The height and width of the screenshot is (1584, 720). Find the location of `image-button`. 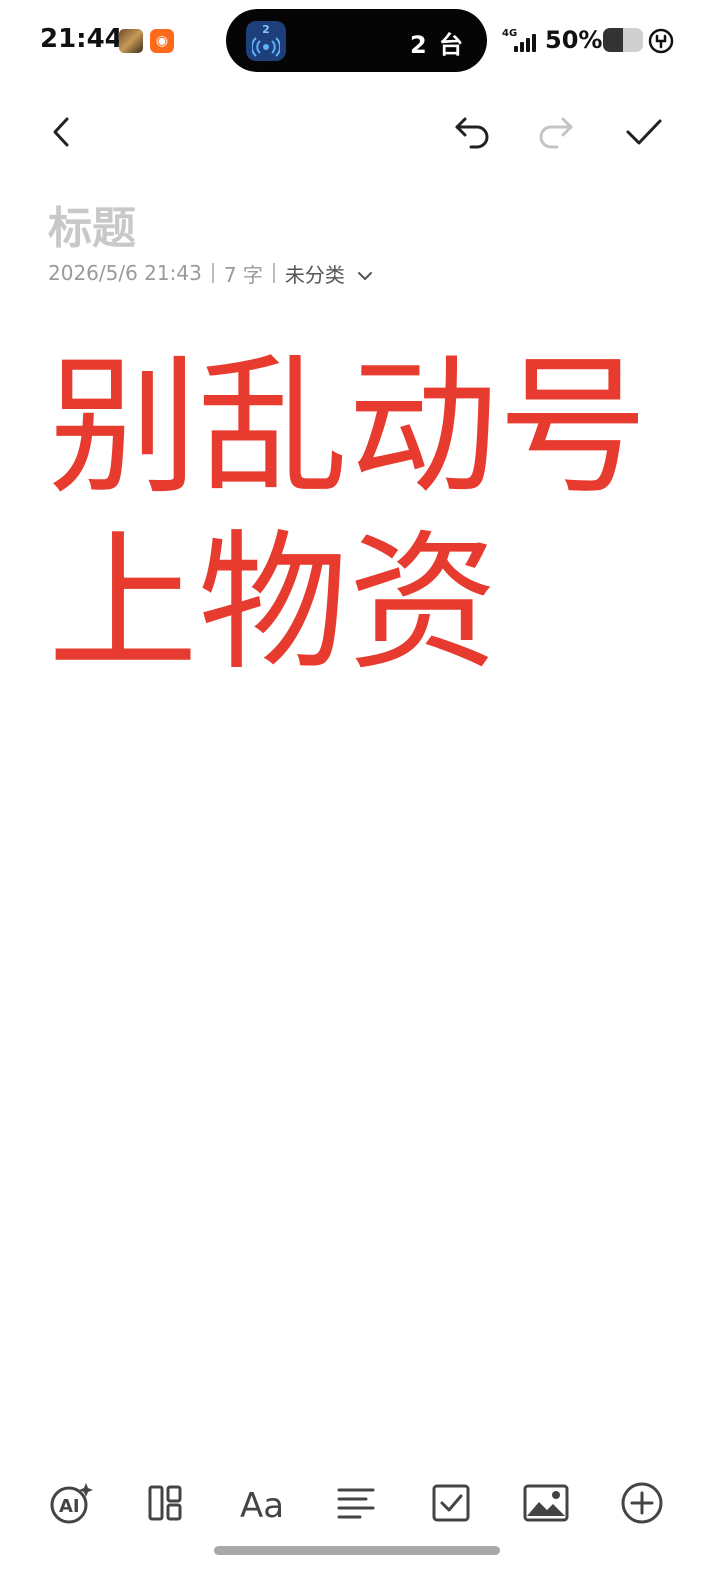

image-button is located at coordinates (546, 1503).